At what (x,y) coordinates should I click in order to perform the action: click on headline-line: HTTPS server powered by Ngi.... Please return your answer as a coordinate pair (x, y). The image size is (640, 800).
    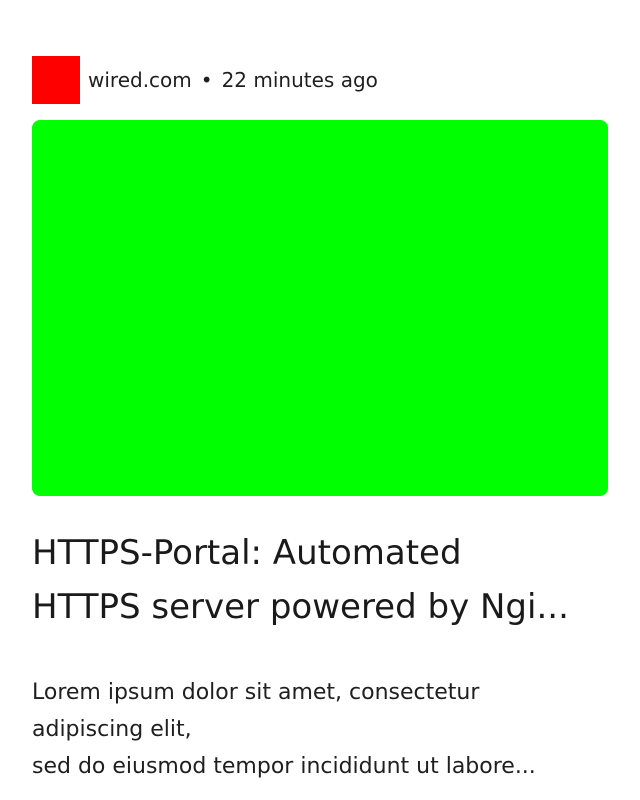
    Looking at the image, I should click on (300, 607).